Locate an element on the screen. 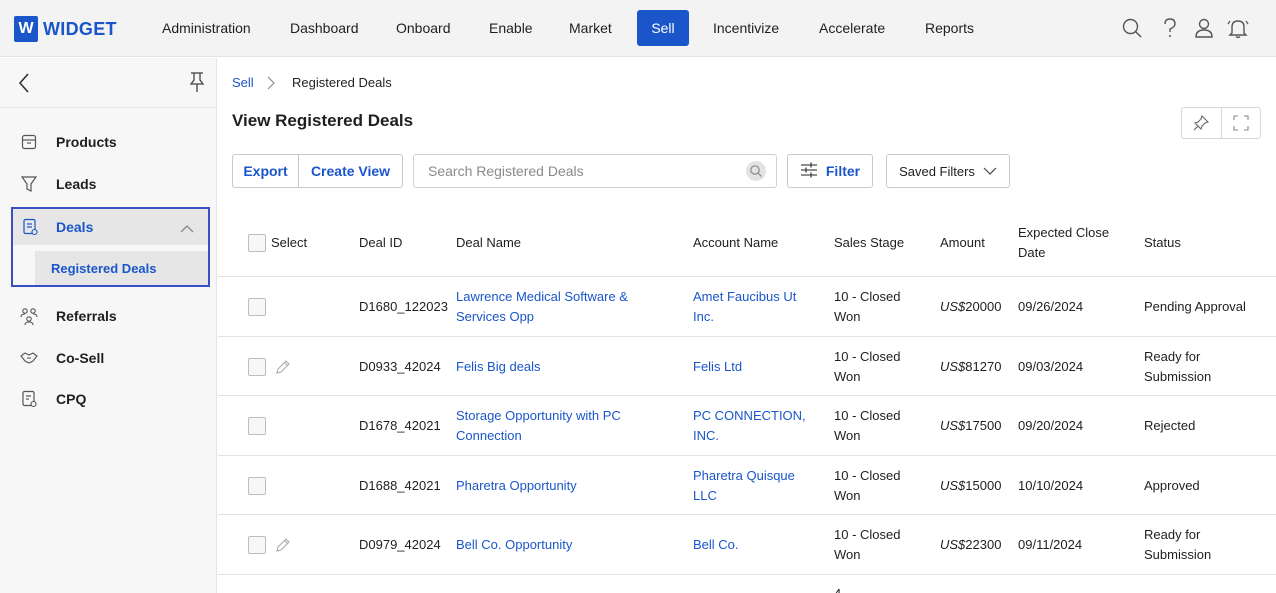 Image resolution: width=1276 pixels, height=593 pixels. filter-button: Filter is located at coordinates (830, 171).